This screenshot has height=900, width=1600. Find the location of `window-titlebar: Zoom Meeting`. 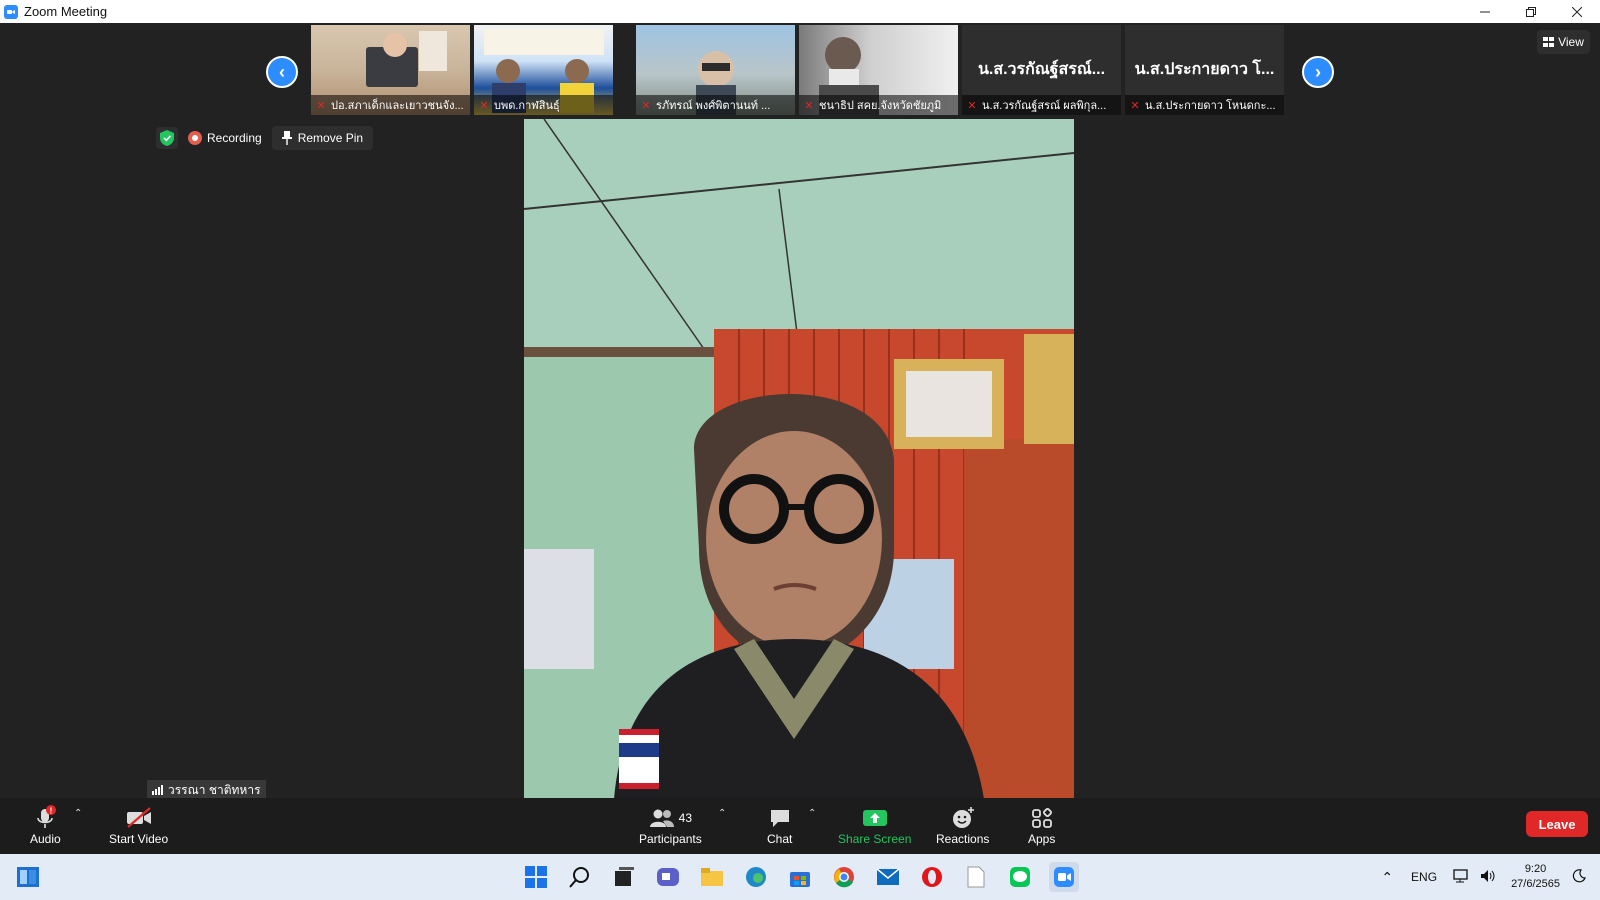

window-titlebar: Zoom Meeting is located at coordinates (800, 11).